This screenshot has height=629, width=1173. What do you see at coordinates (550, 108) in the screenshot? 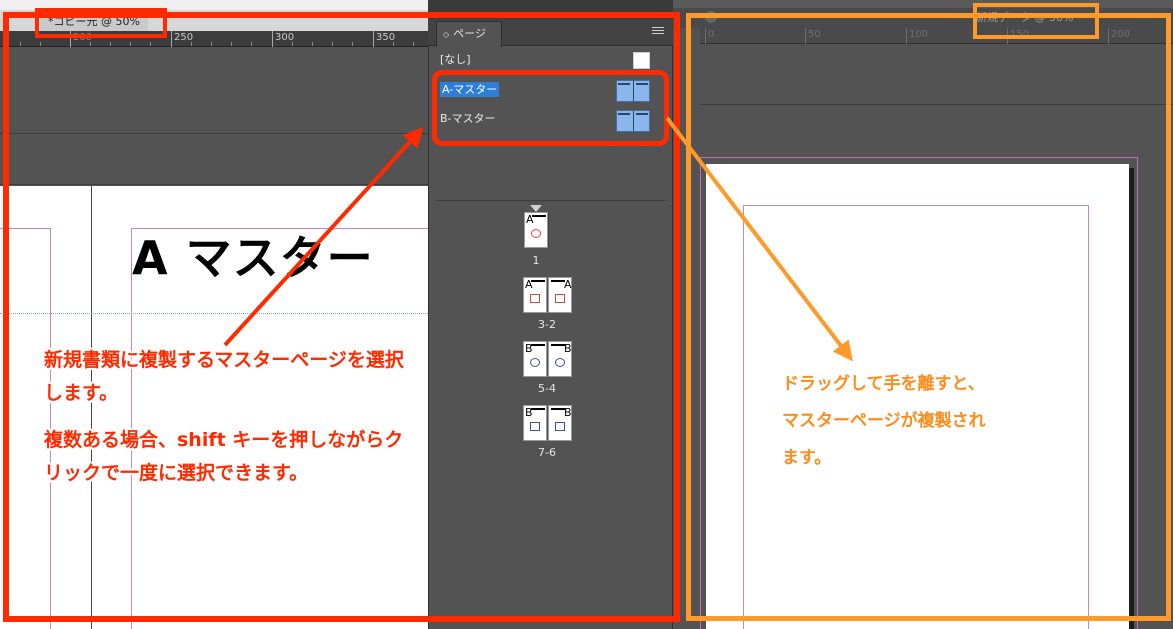
I see `master-selection-highlight` at bounding box center [550, 108].